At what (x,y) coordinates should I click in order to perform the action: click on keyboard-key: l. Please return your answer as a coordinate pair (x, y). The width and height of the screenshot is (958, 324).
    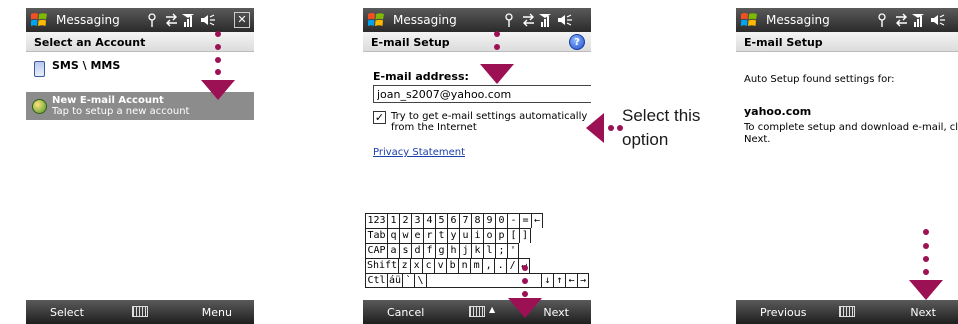
    Looking at the image, I should click on (489, 250).